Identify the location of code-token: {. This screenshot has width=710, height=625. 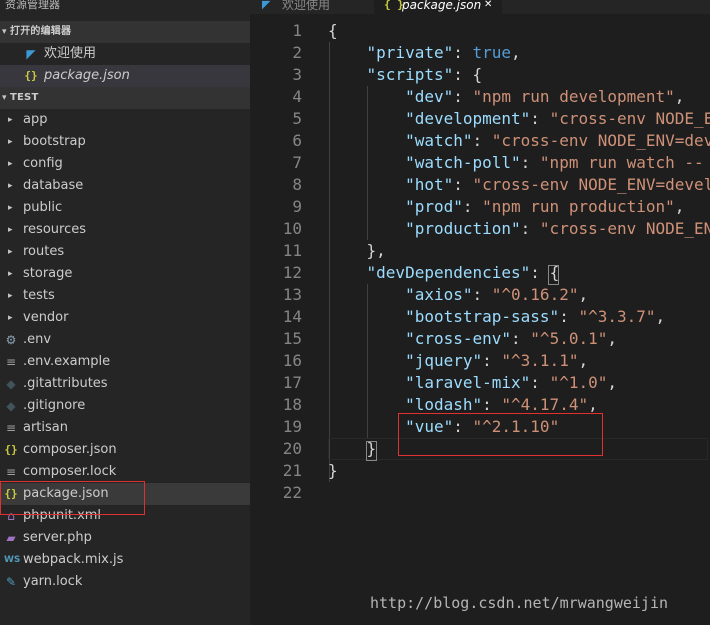
(333, 30).